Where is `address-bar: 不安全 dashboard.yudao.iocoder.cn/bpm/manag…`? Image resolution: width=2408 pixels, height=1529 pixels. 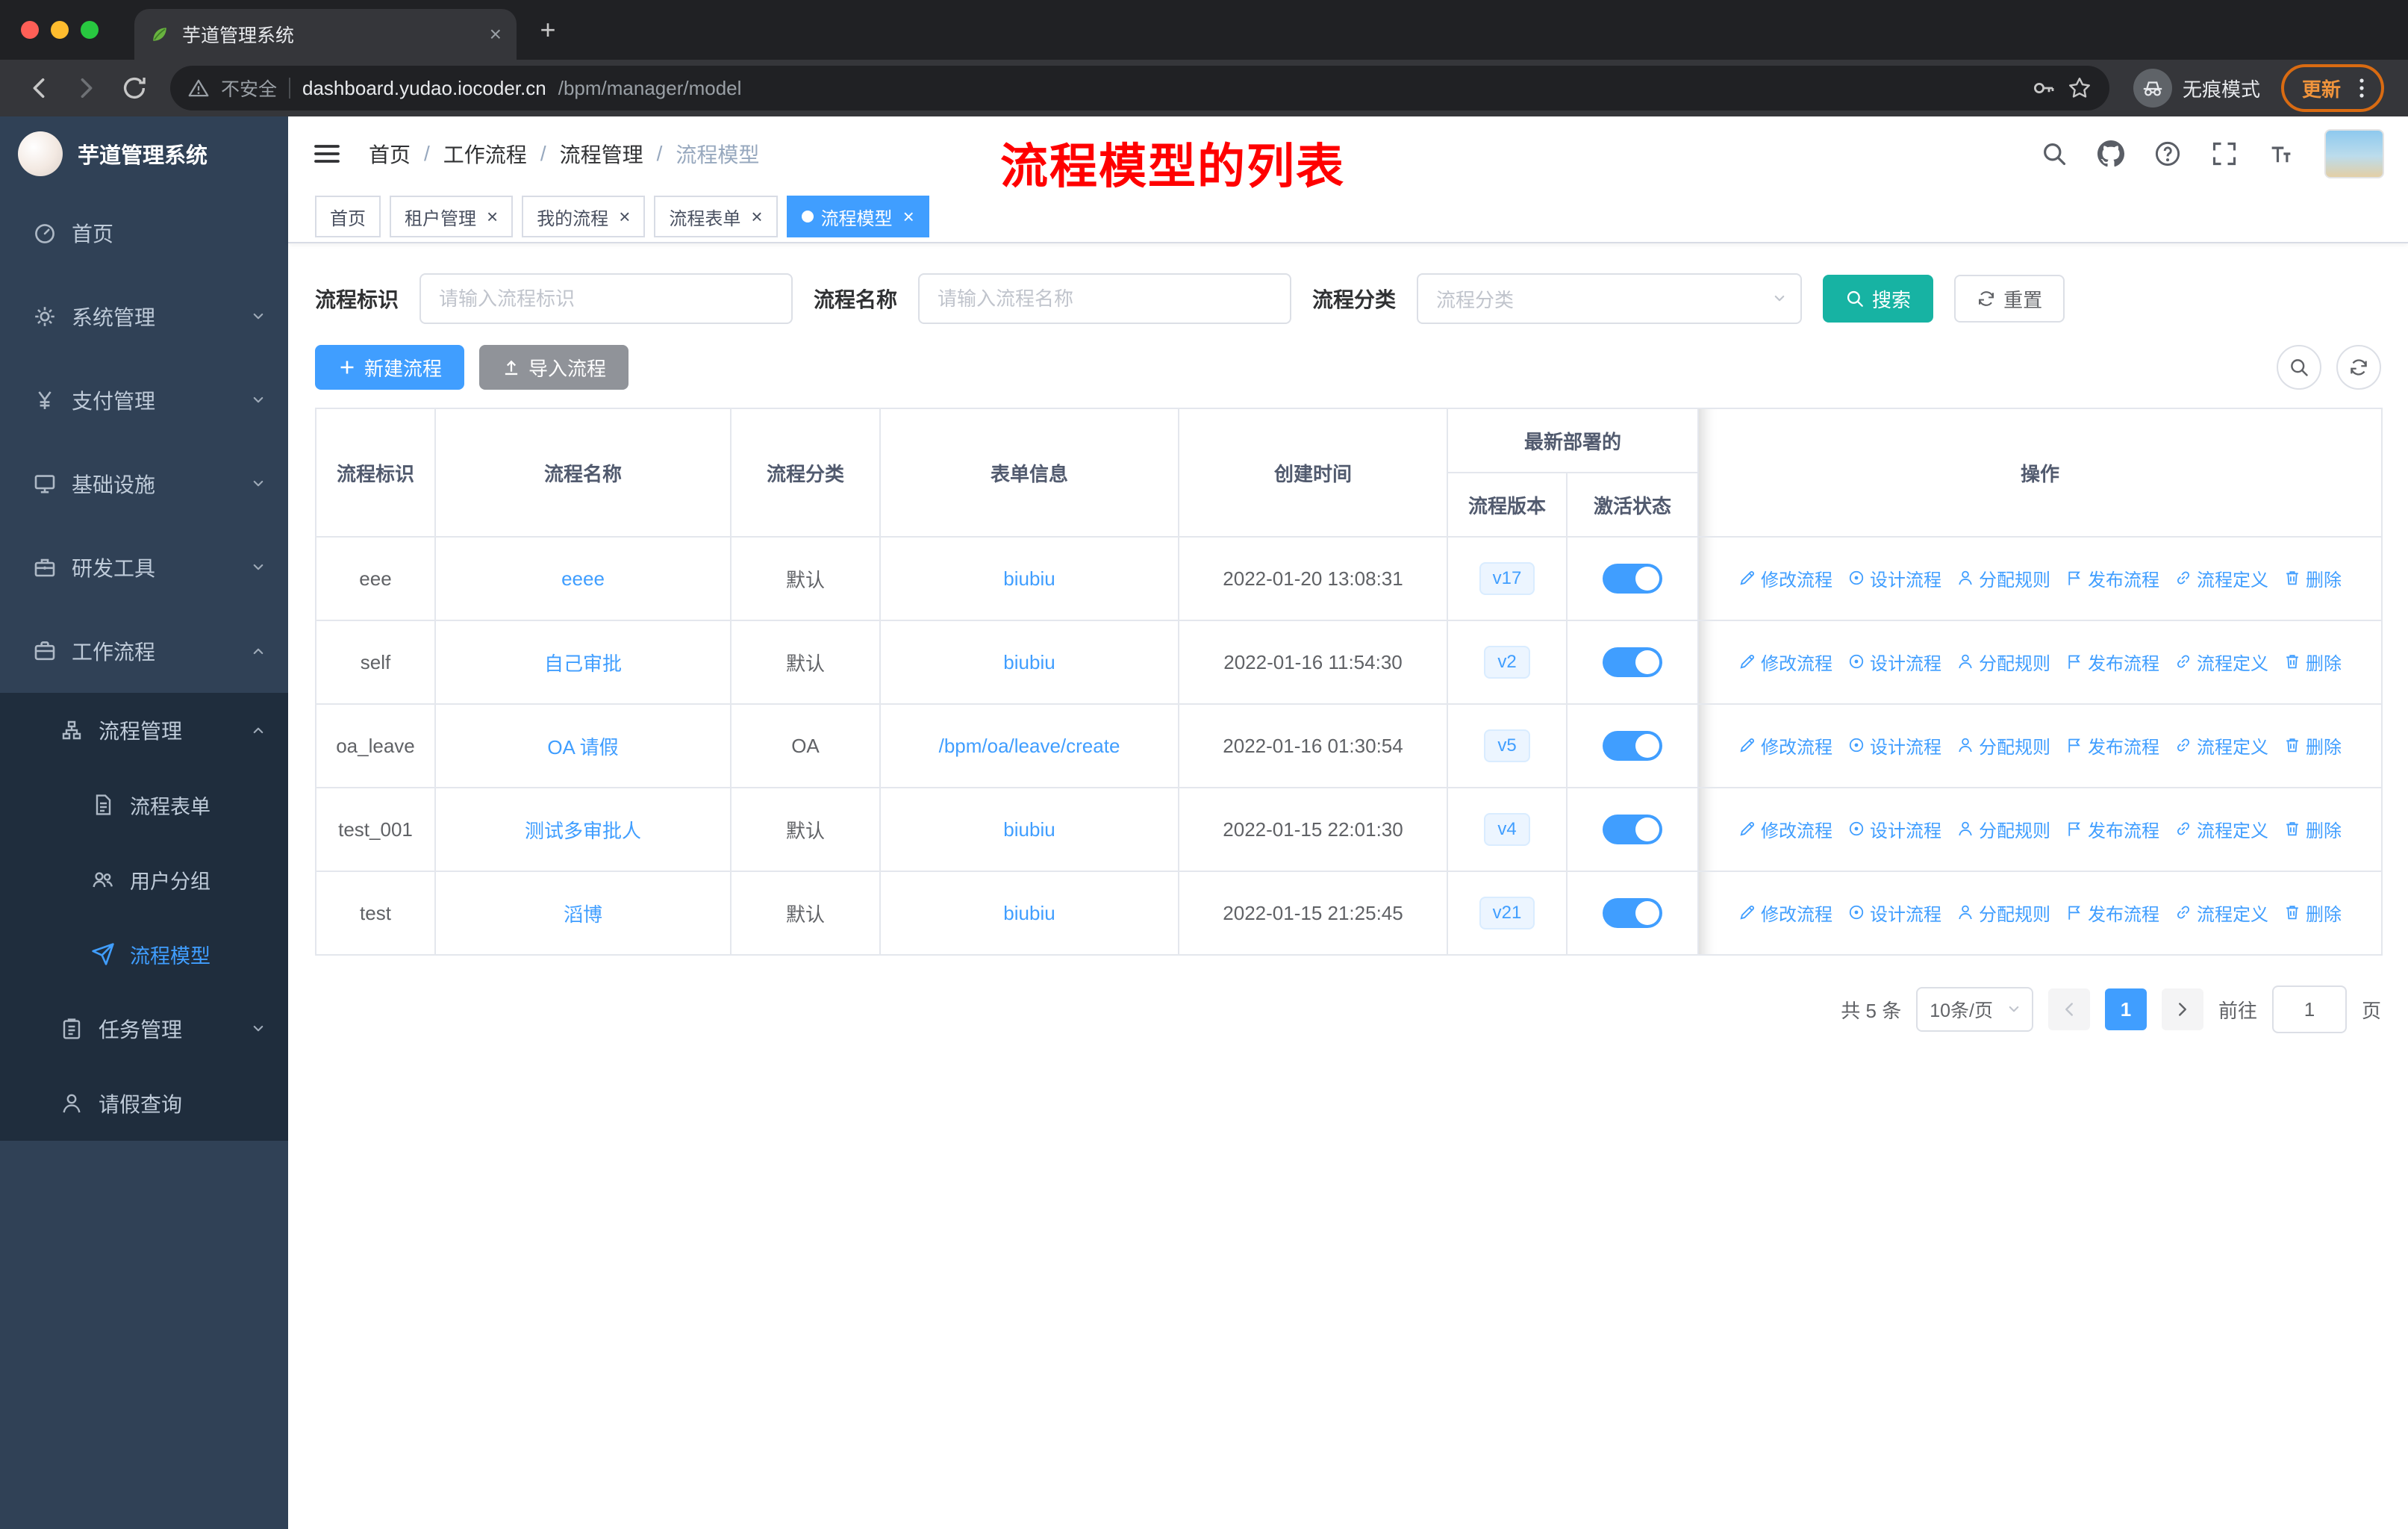
address-bar: 不安全 dashboard.yudao.iocoder.cn/bpm/manag… is located at coordinates (1139, 88).